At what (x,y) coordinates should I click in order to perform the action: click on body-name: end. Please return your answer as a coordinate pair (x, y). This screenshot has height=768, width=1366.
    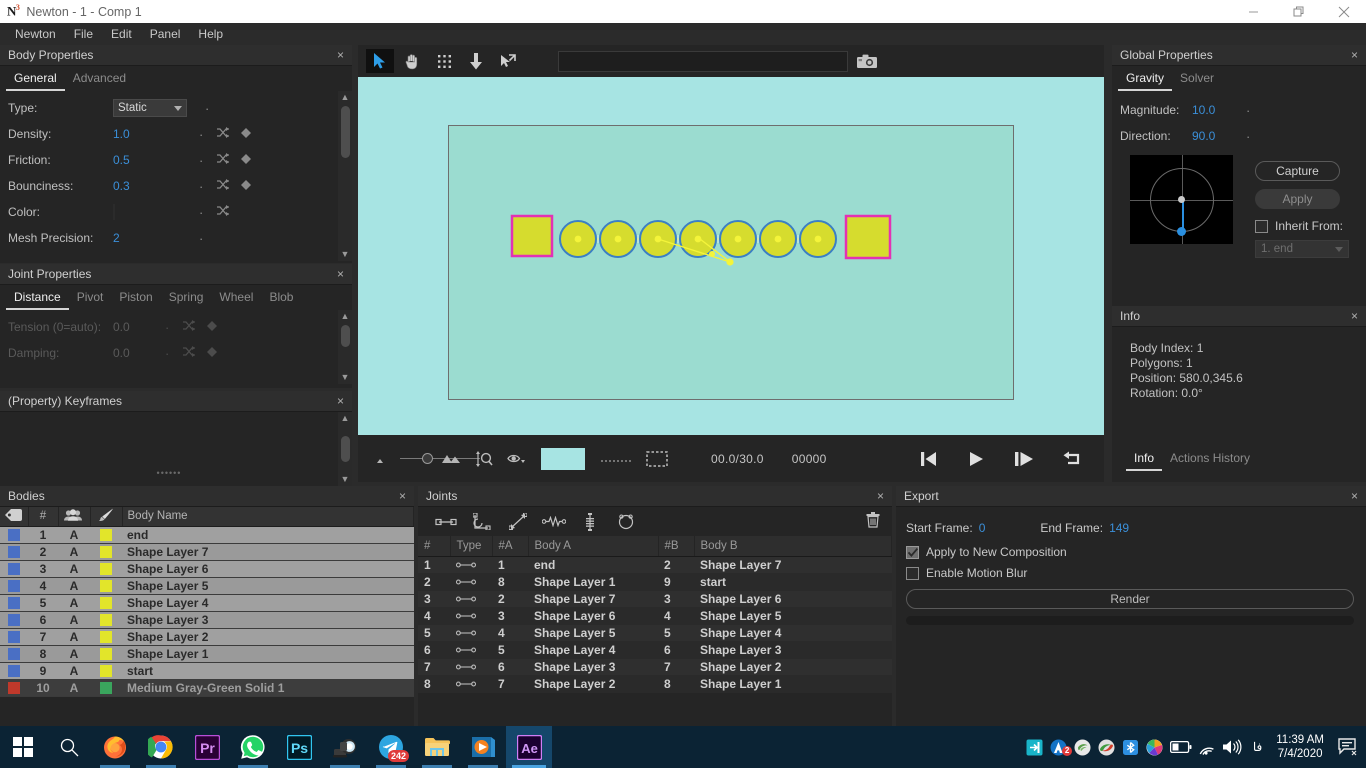
    Looking at the image, I should click on (268, 535).